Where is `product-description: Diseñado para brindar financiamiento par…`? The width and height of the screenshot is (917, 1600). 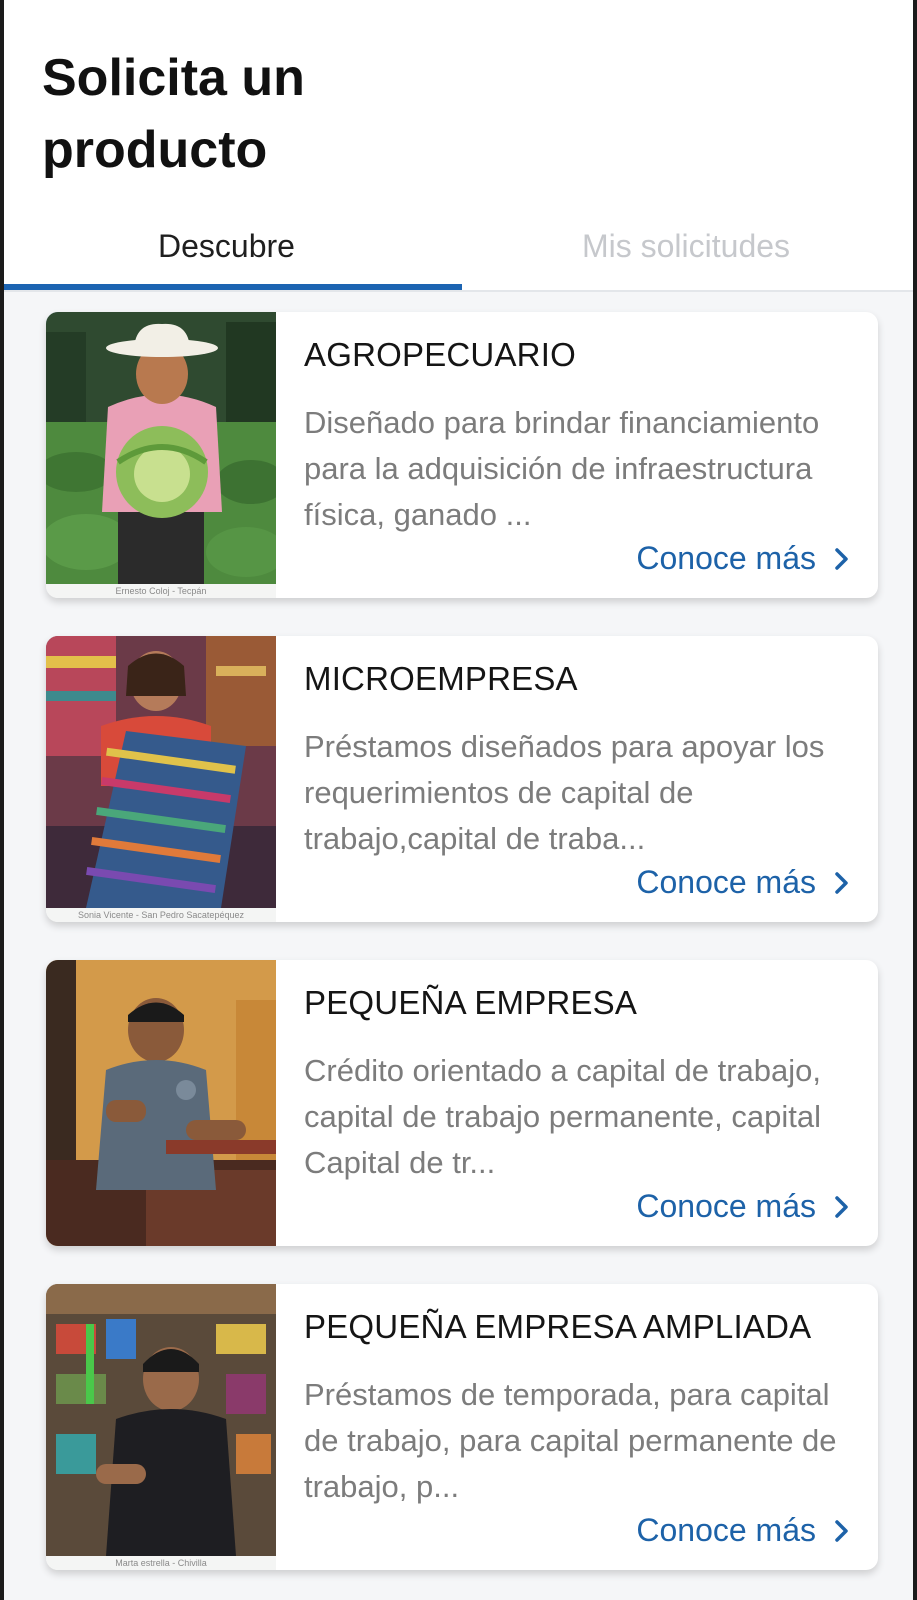 product-description: Diseñado para brindar financiamiento par… is located at coordinates (562, 468).